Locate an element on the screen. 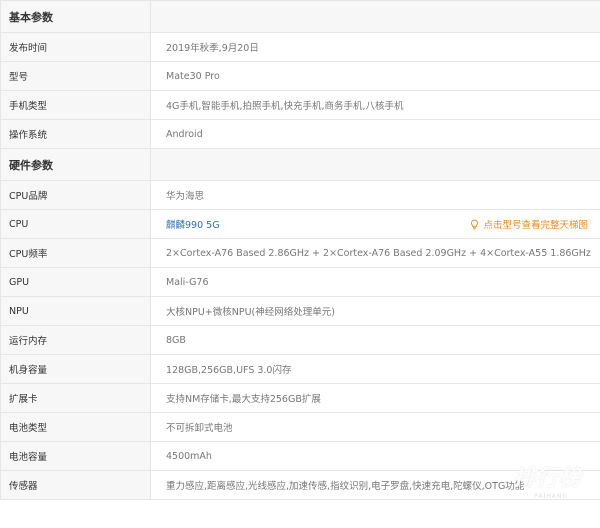 This screenshot has height=528, width=600. spec-value: Android is located at coordinates (375, 134).